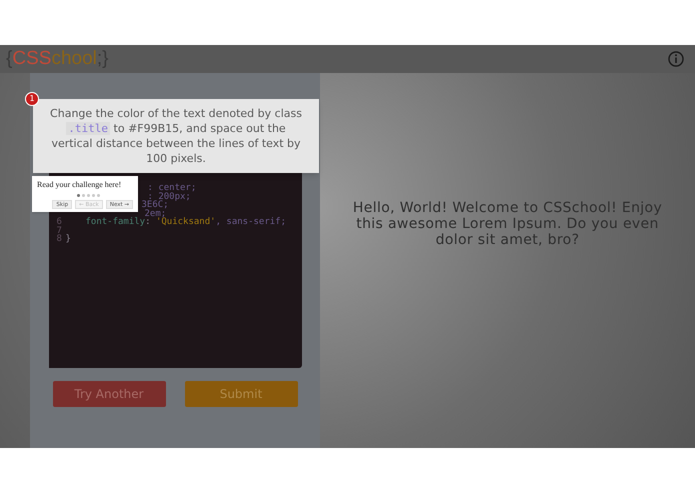 The image size is (695, 494). Describe the element at coordinates (57, 58) in the screenshot. I see `logo: {CSSchool;}` at that location.